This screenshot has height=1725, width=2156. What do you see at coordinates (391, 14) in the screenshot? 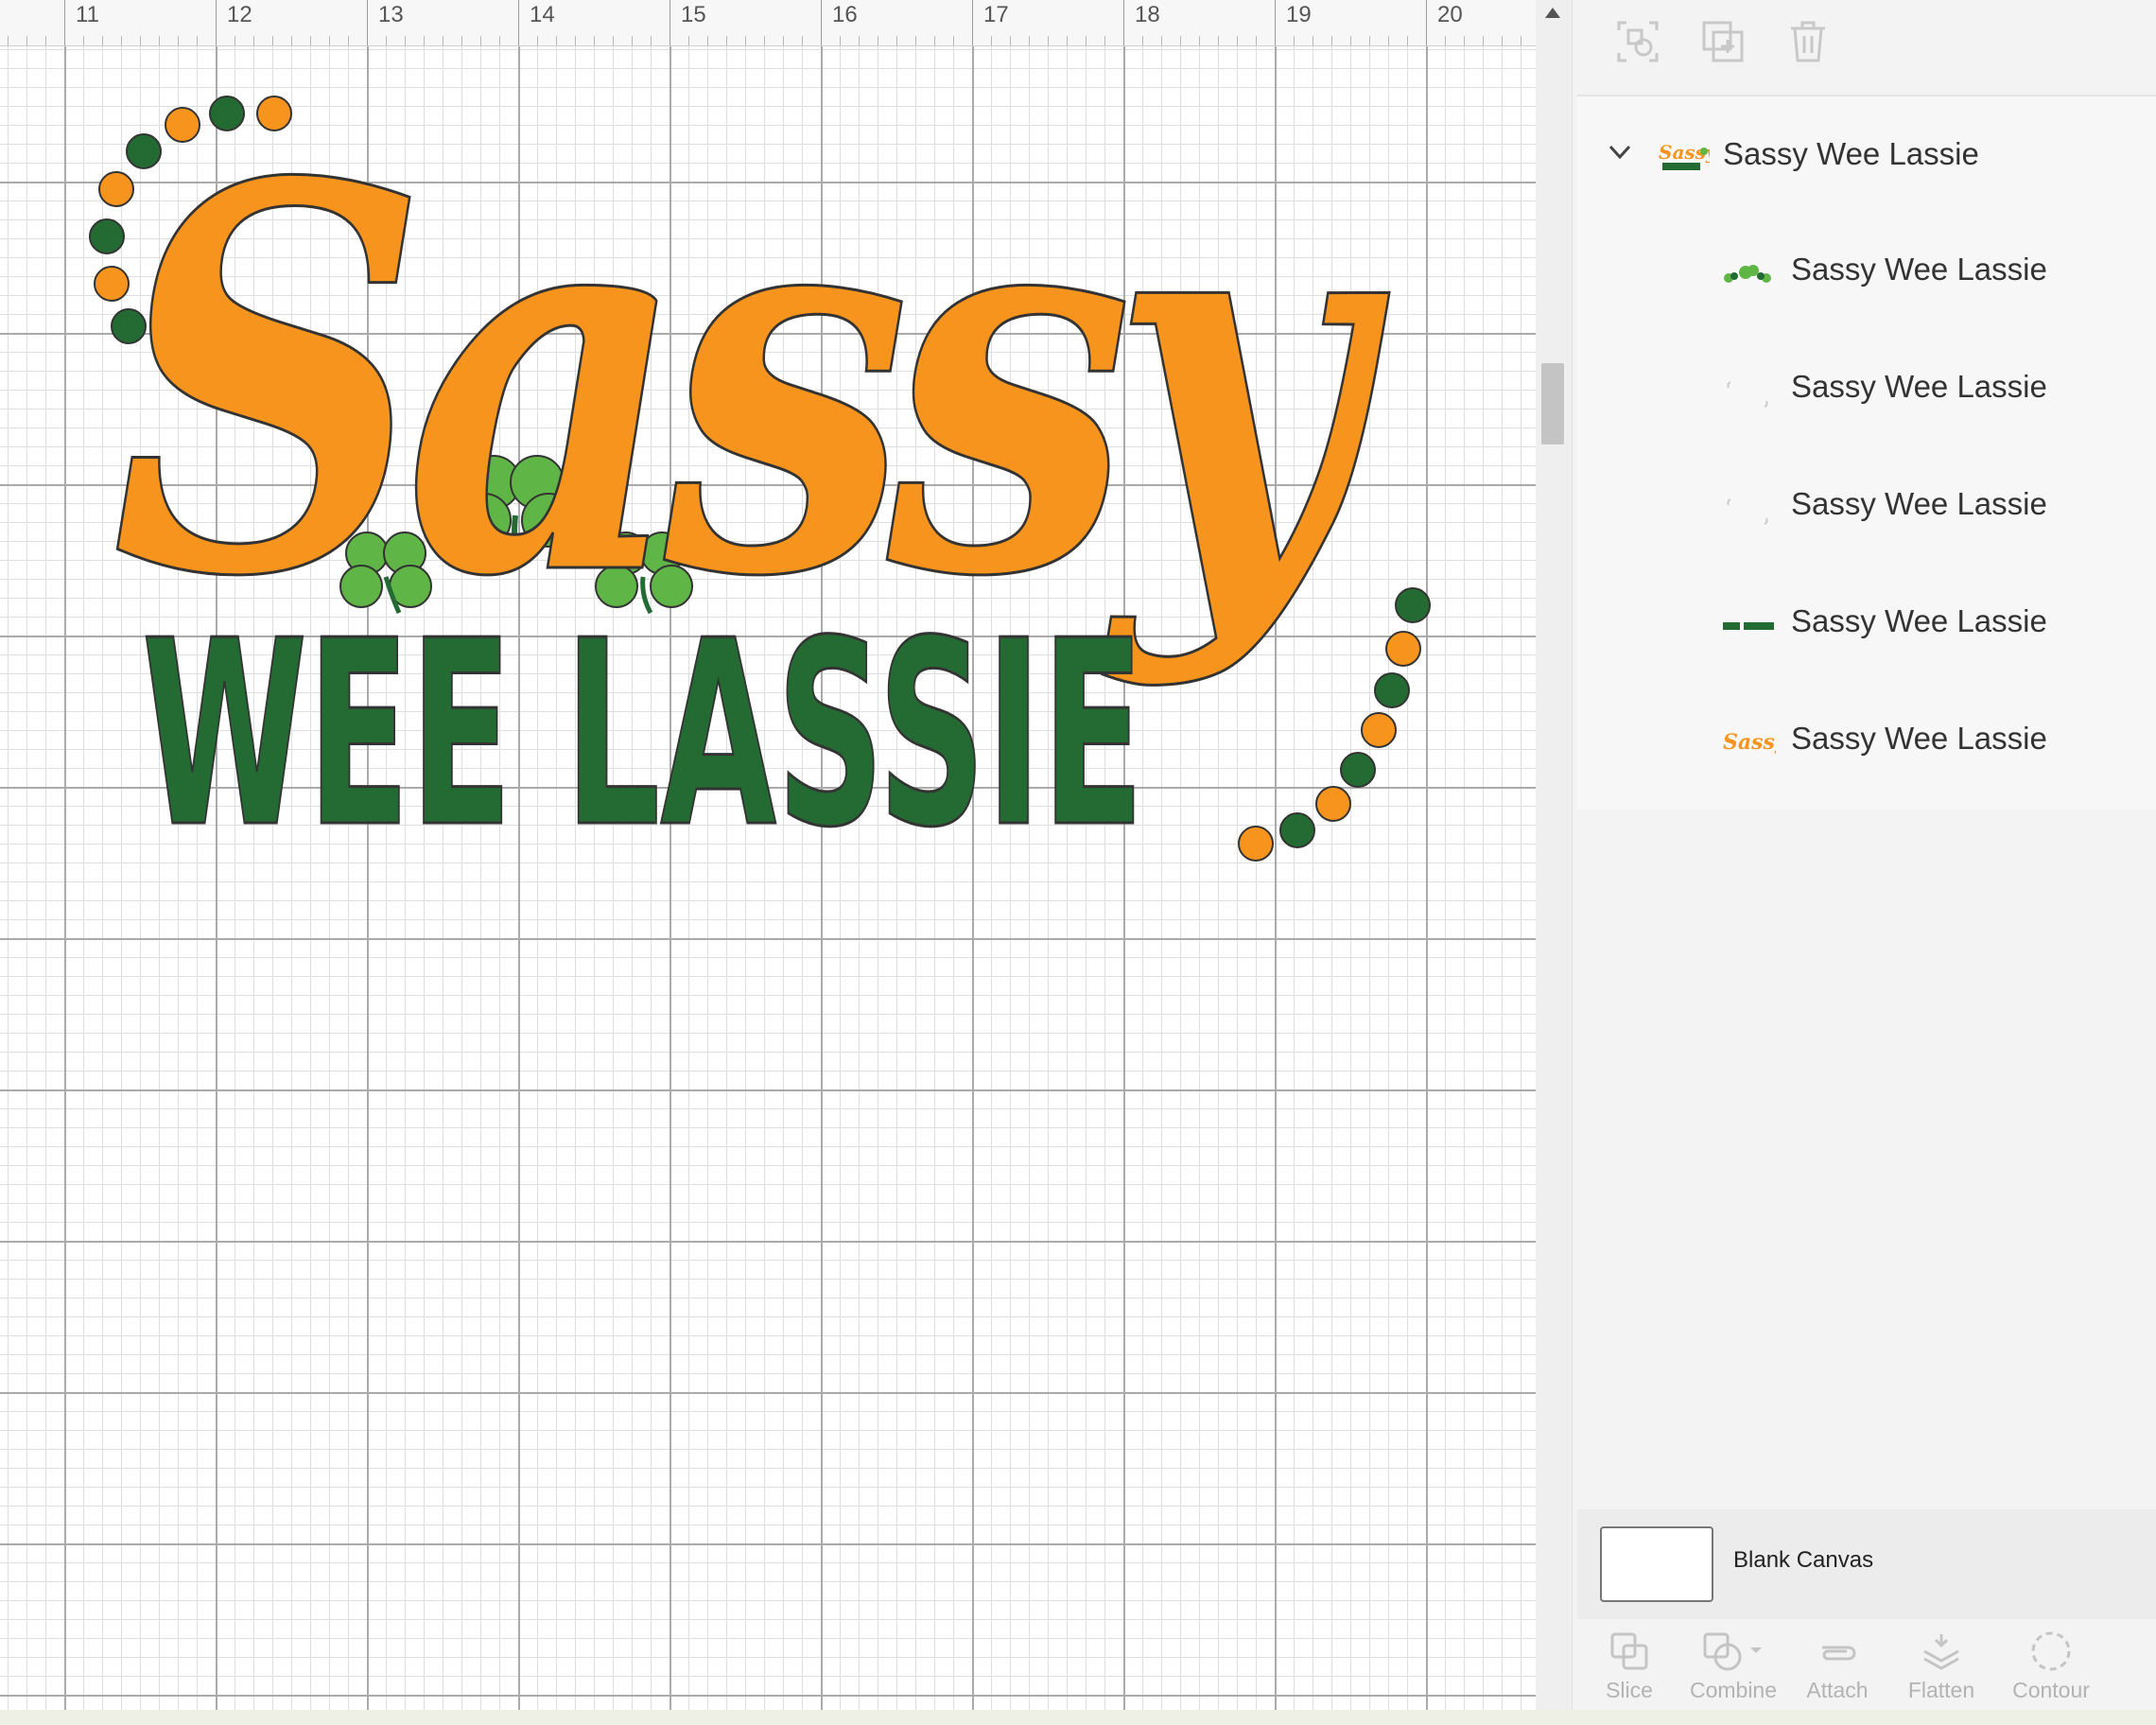
I see `ruler-label: 13` at bounding box center [391, 14].